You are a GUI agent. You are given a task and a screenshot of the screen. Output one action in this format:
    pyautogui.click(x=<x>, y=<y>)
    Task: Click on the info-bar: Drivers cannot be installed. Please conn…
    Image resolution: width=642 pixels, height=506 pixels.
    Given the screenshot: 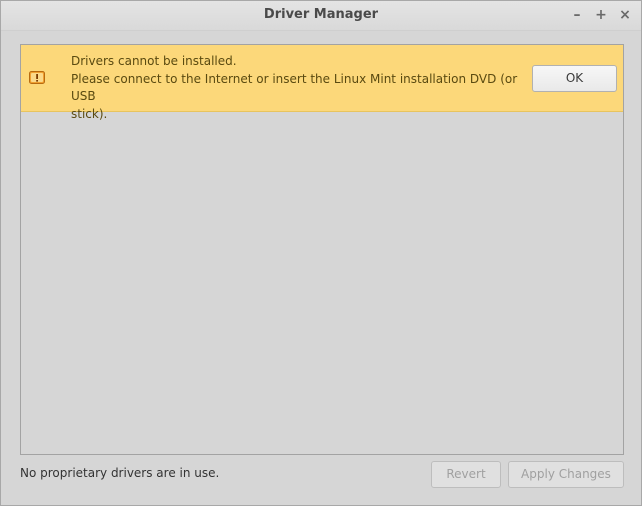 What is the action you would take?
    pyautogui.click(x=322, y=83)
    